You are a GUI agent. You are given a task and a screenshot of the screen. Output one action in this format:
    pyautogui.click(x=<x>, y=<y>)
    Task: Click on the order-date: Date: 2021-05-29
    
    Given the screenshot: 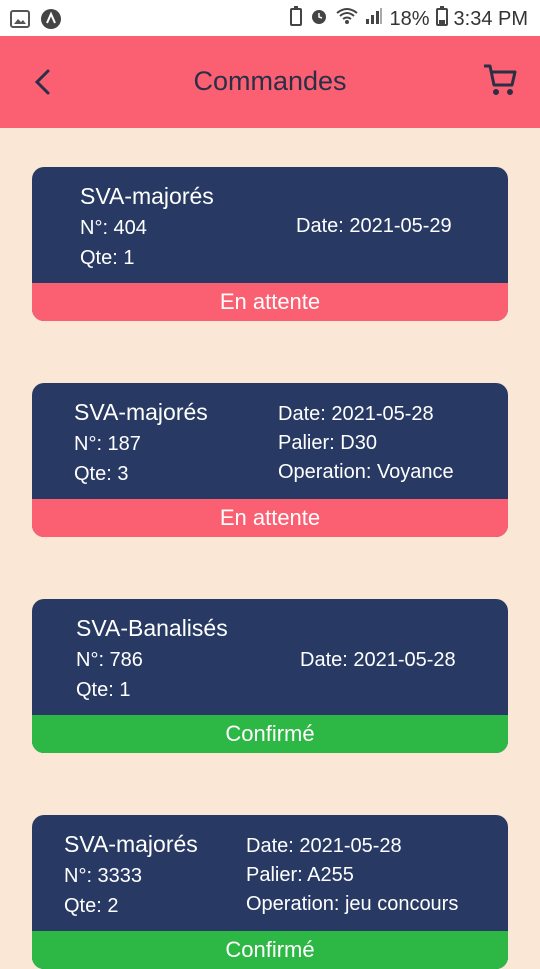 What is the action you would take?
    pyautogui.click(x=374, y=226)
    